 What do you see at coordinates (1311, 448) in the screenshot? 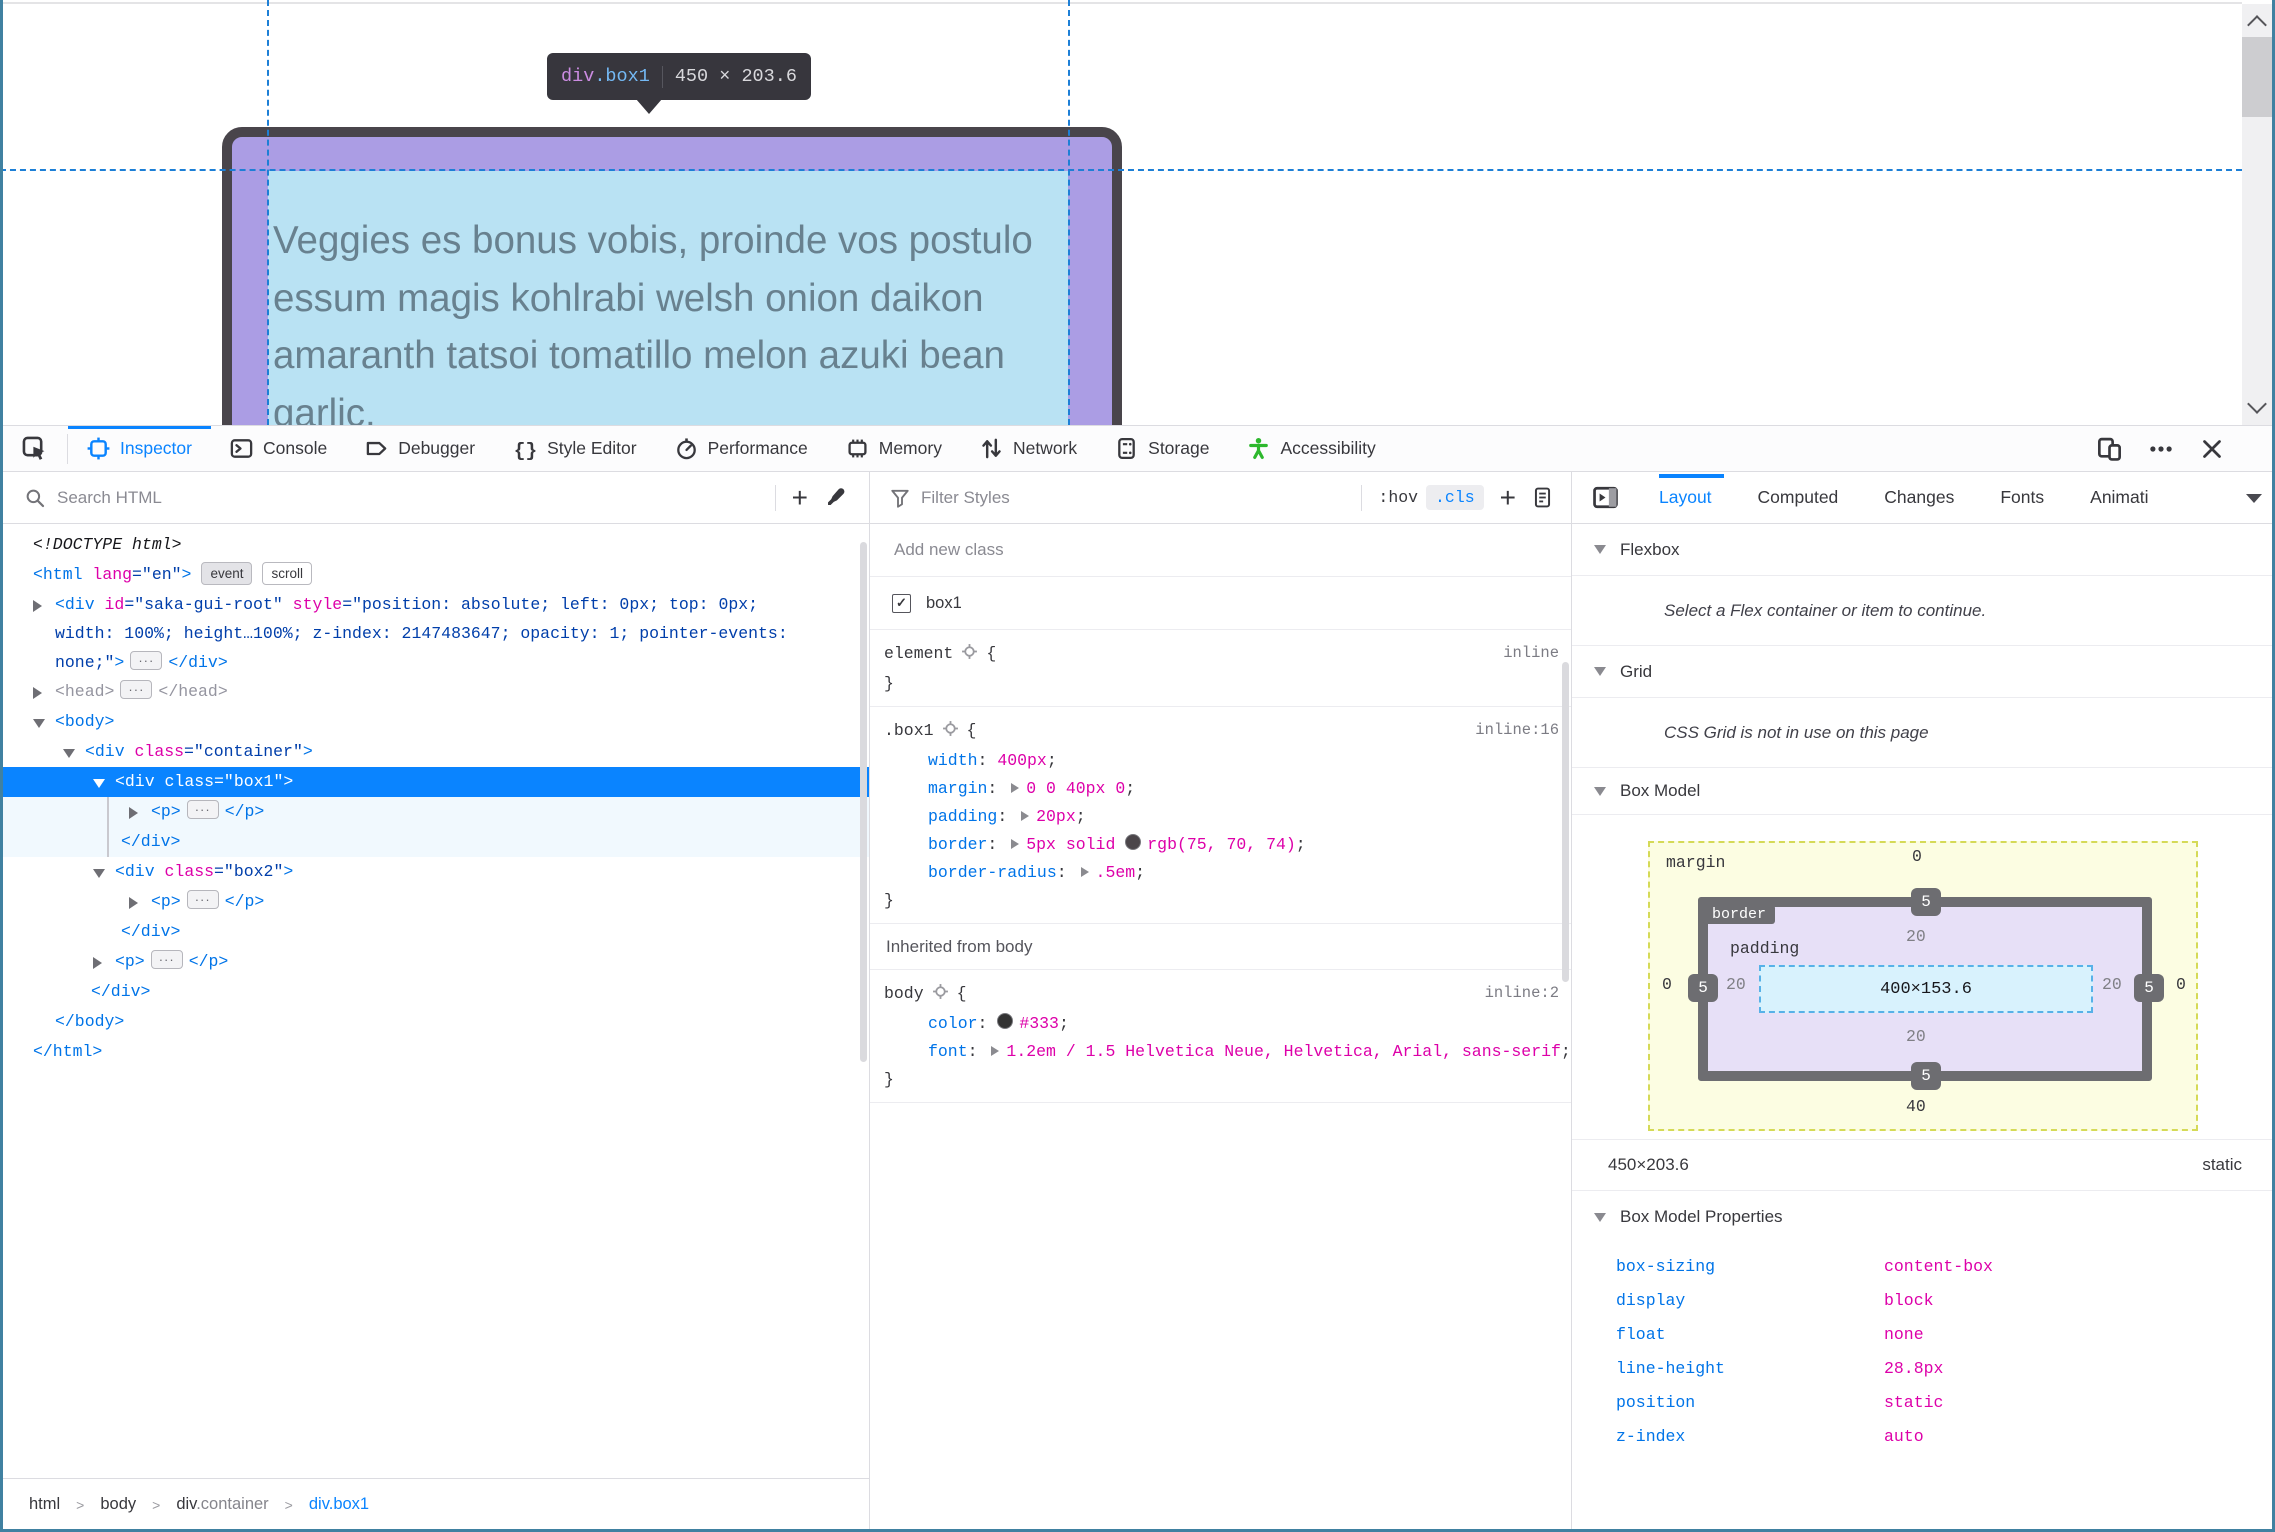
I see `tab-accessibility: Accessibility` at bounding box center [1311, 448].